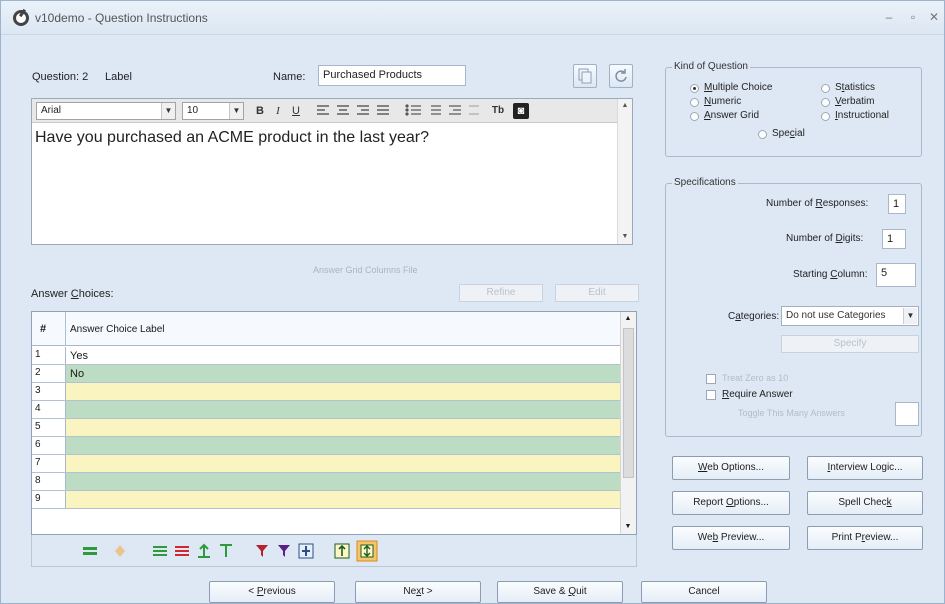 The width and height of the screenshot is (945, 604). Describe the element at coordinates (762, 134) in the screenshot. I see `special-radio` at that location.